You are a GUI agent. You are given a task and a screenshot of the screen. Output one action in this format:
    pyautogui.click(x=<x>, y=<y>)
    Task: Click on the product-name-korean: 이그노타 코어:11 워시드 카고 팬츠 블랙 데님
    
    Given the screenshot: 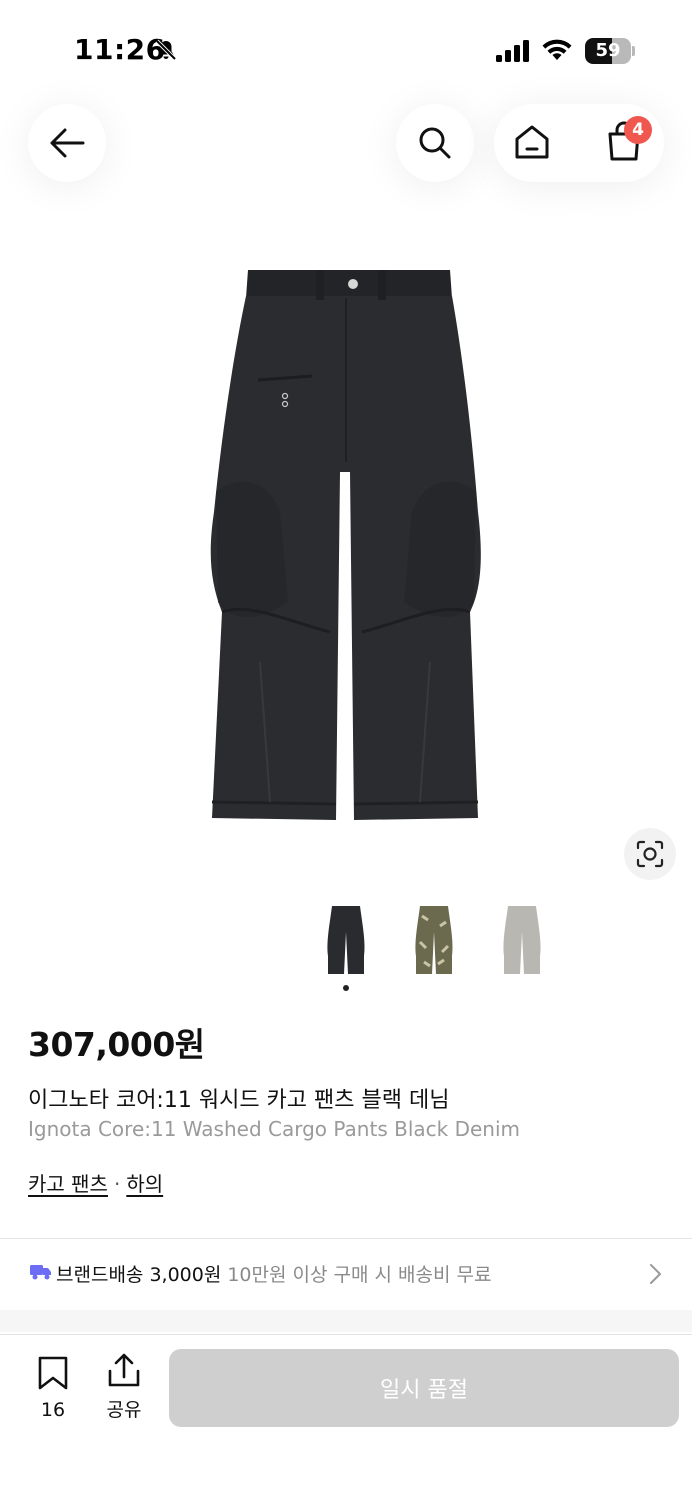 What is the action you would take?
    pyautogui.click(x=239, y=1100)
    